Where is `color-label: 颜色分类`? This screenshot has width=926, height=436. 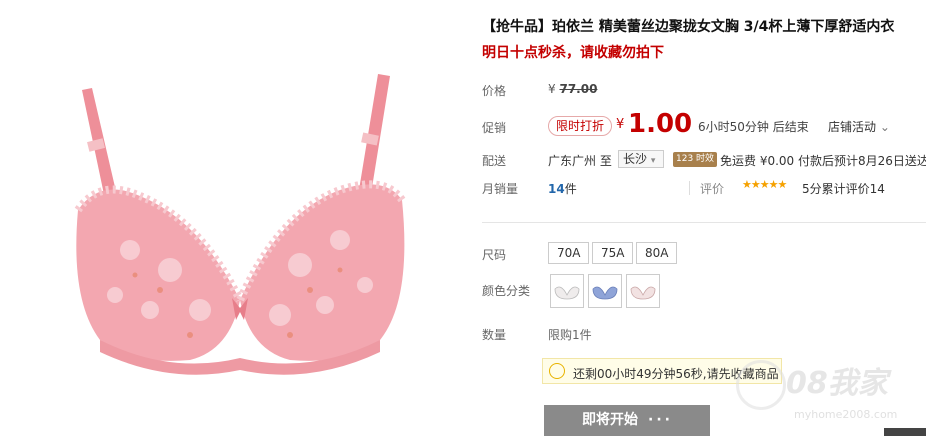
color-label: 颜色分类 is located at coordinates (506, 291).